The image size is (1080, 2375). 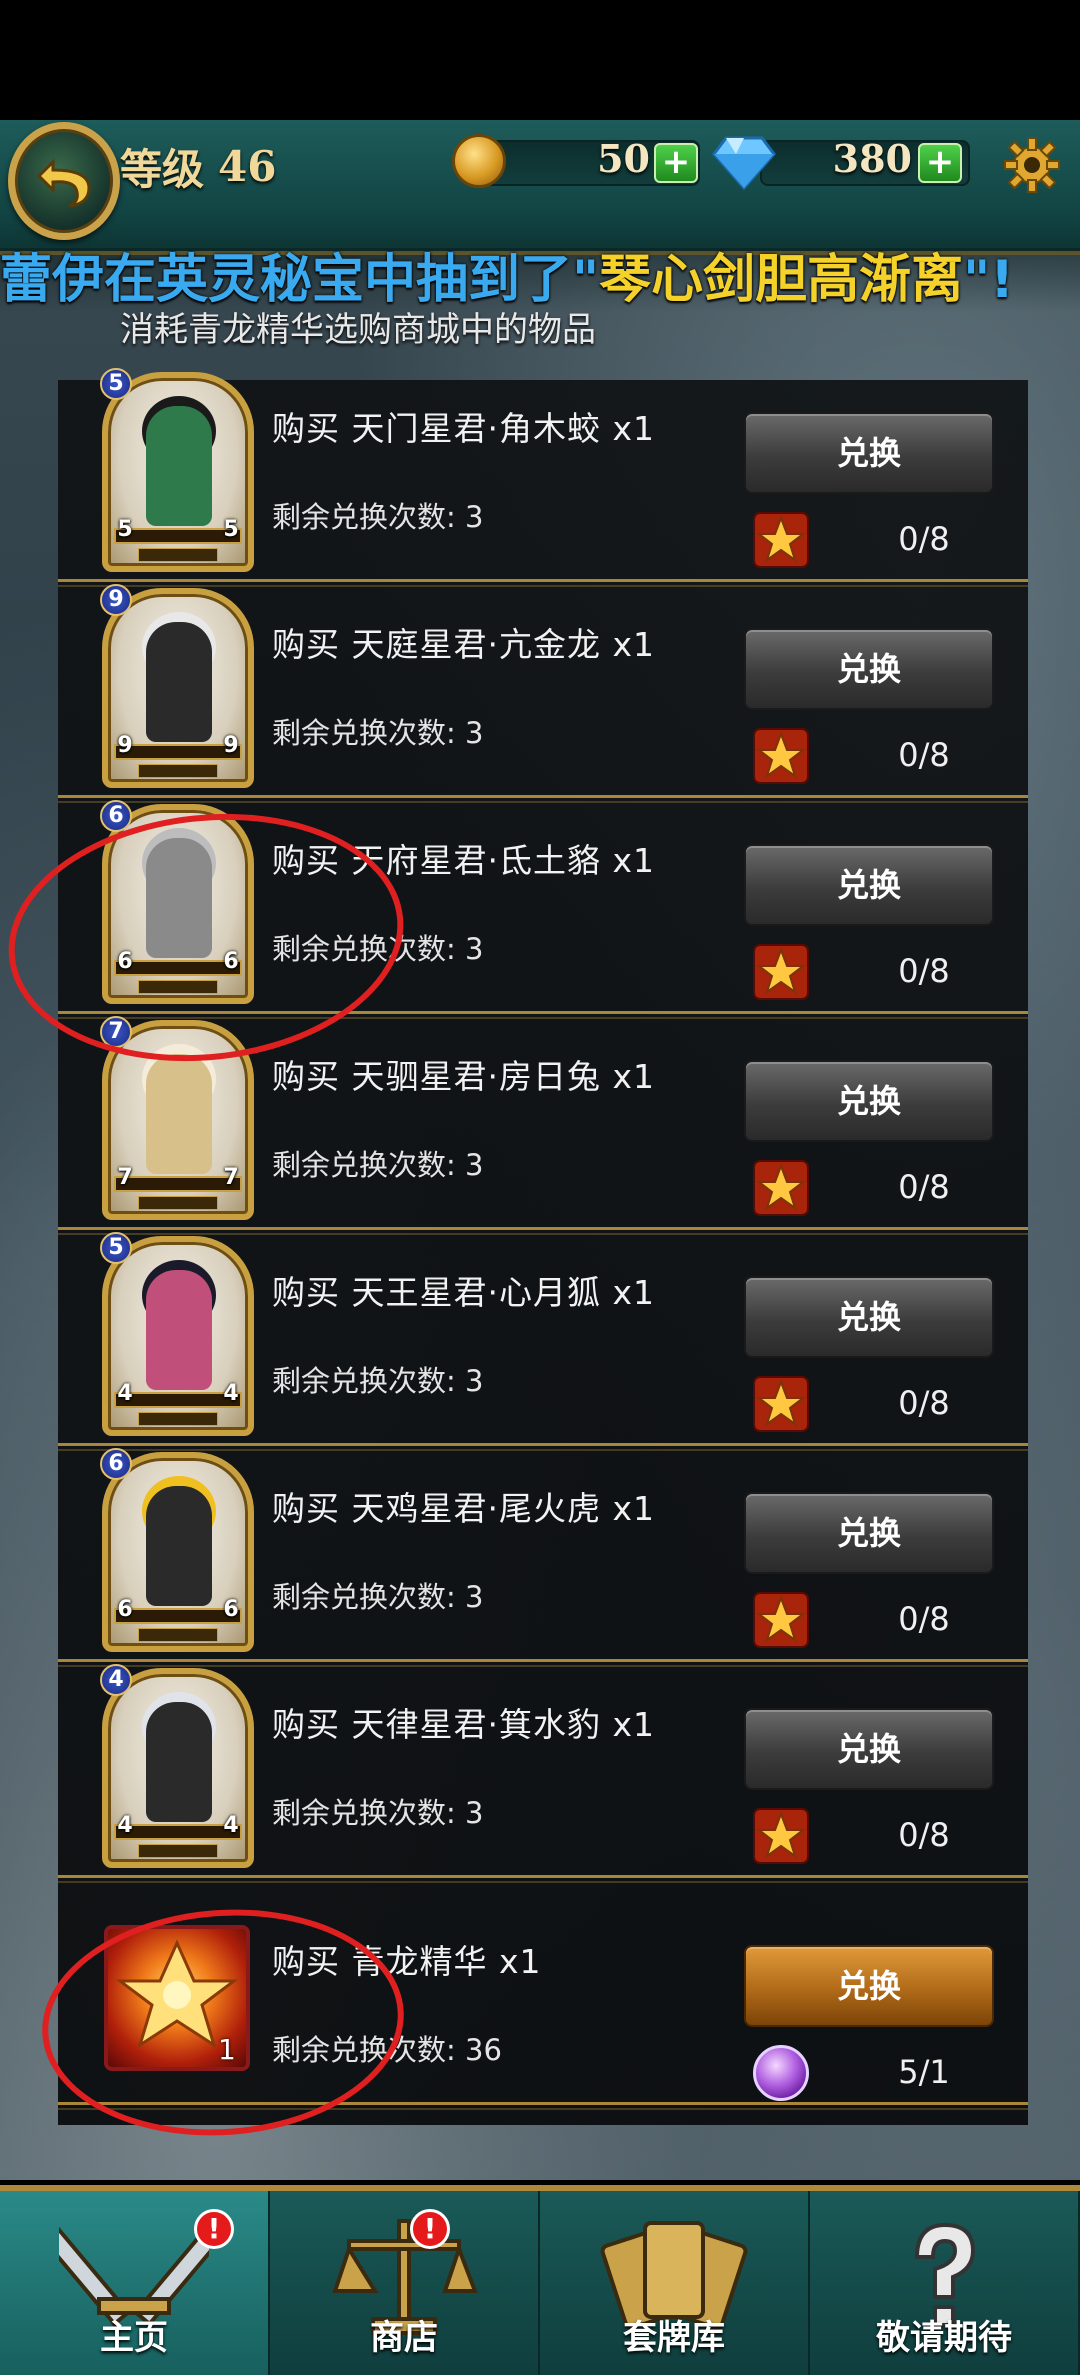 I want to click on shop-subtitle: 消耗青龙精华选购商城中的物品, so click(x=358, y=330).